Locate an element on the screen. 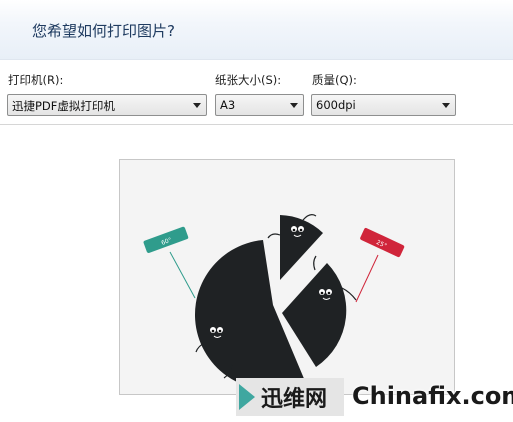 The height and width of the screenshot is (422, 513). quality-select-value: 600dpi is located at coordinates (336, 105).